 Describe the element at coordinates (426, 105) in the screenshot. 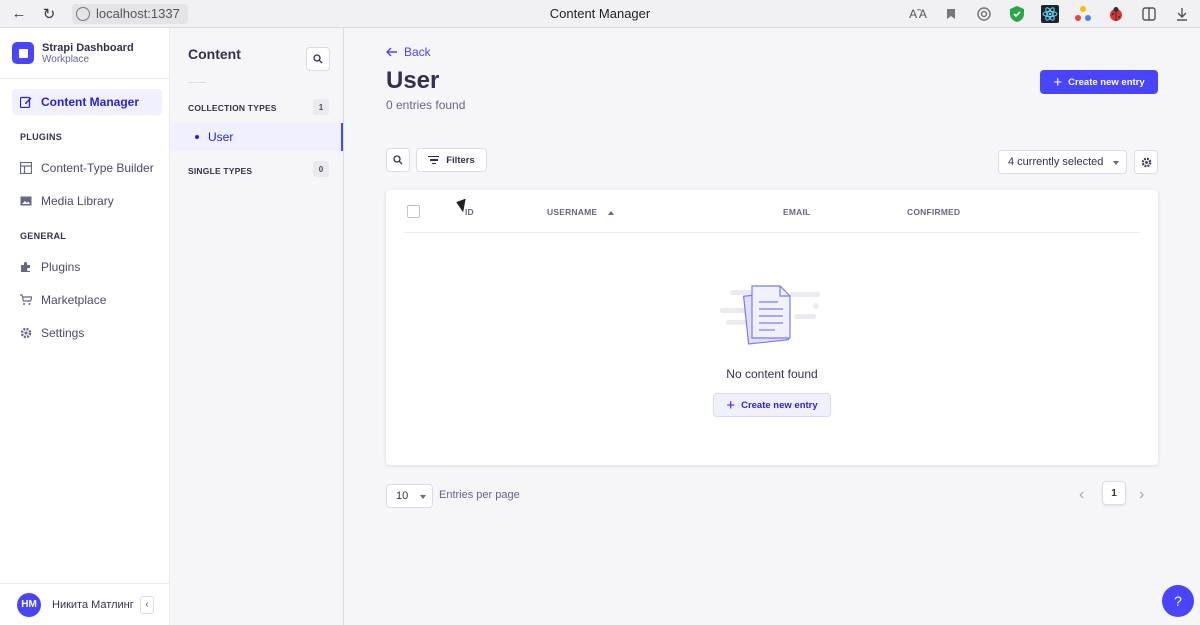

I see `entries-count: 0 entries found` at that location.